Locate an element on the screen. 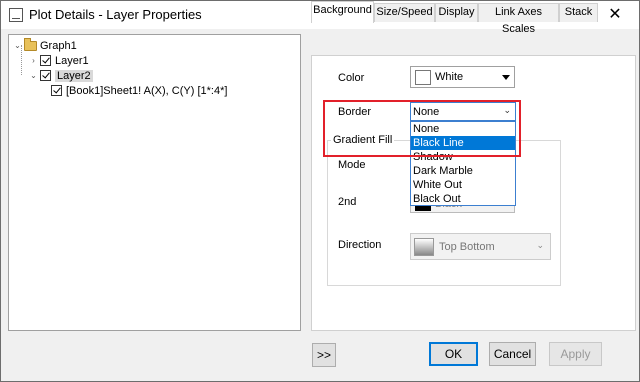 This screenshot has width=640, height=382. tab-display: Display is located at coordinates (456, 12).